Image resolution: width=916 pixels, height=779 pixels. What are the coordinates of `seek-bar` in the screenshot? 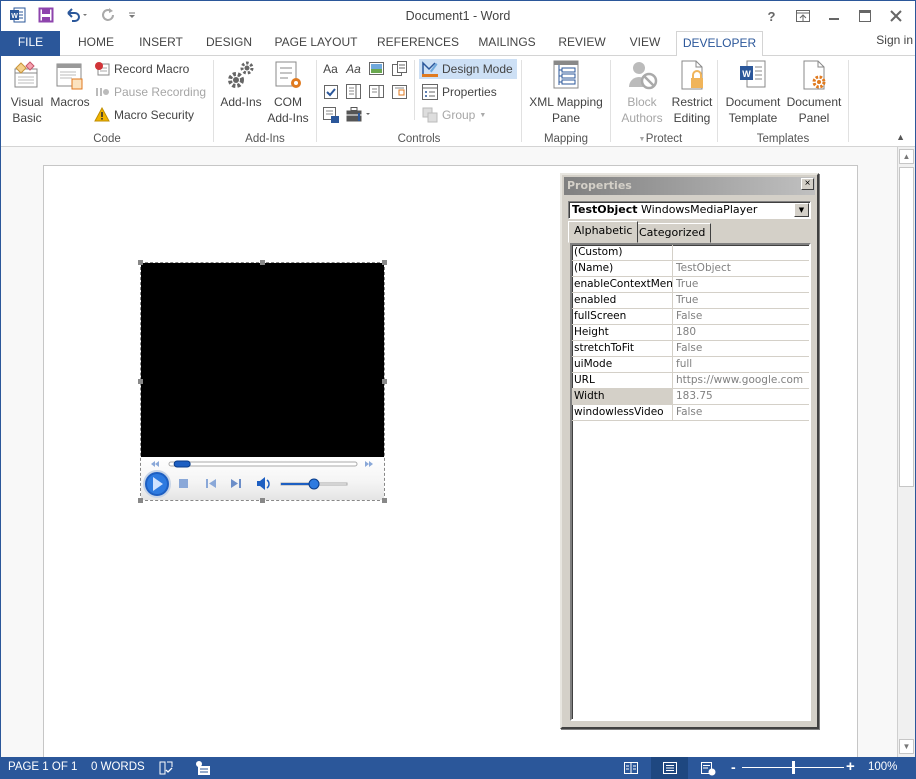 It's located at (263, 464).